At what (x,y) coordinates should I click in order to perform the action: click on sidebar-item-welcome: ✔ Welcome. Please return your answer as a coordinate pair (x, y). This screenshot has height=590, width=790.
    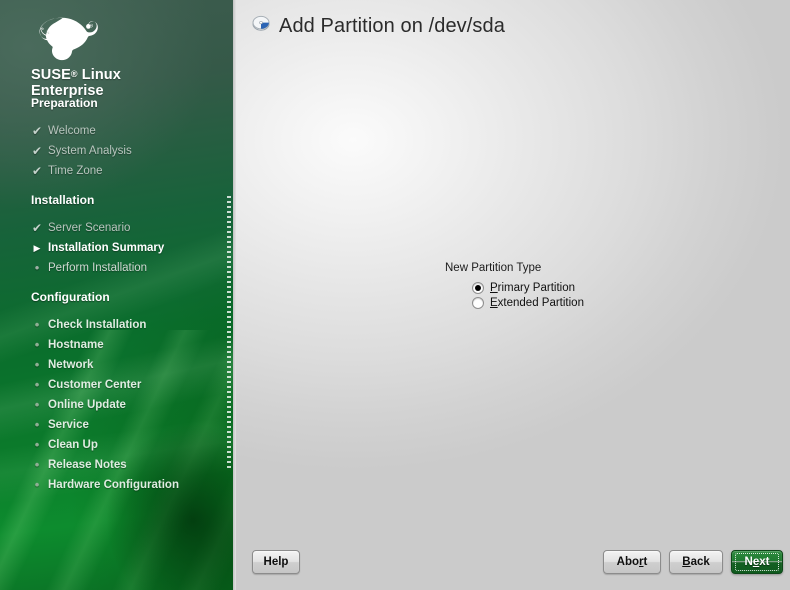
    Looking at the image, I should click on (116, 131).